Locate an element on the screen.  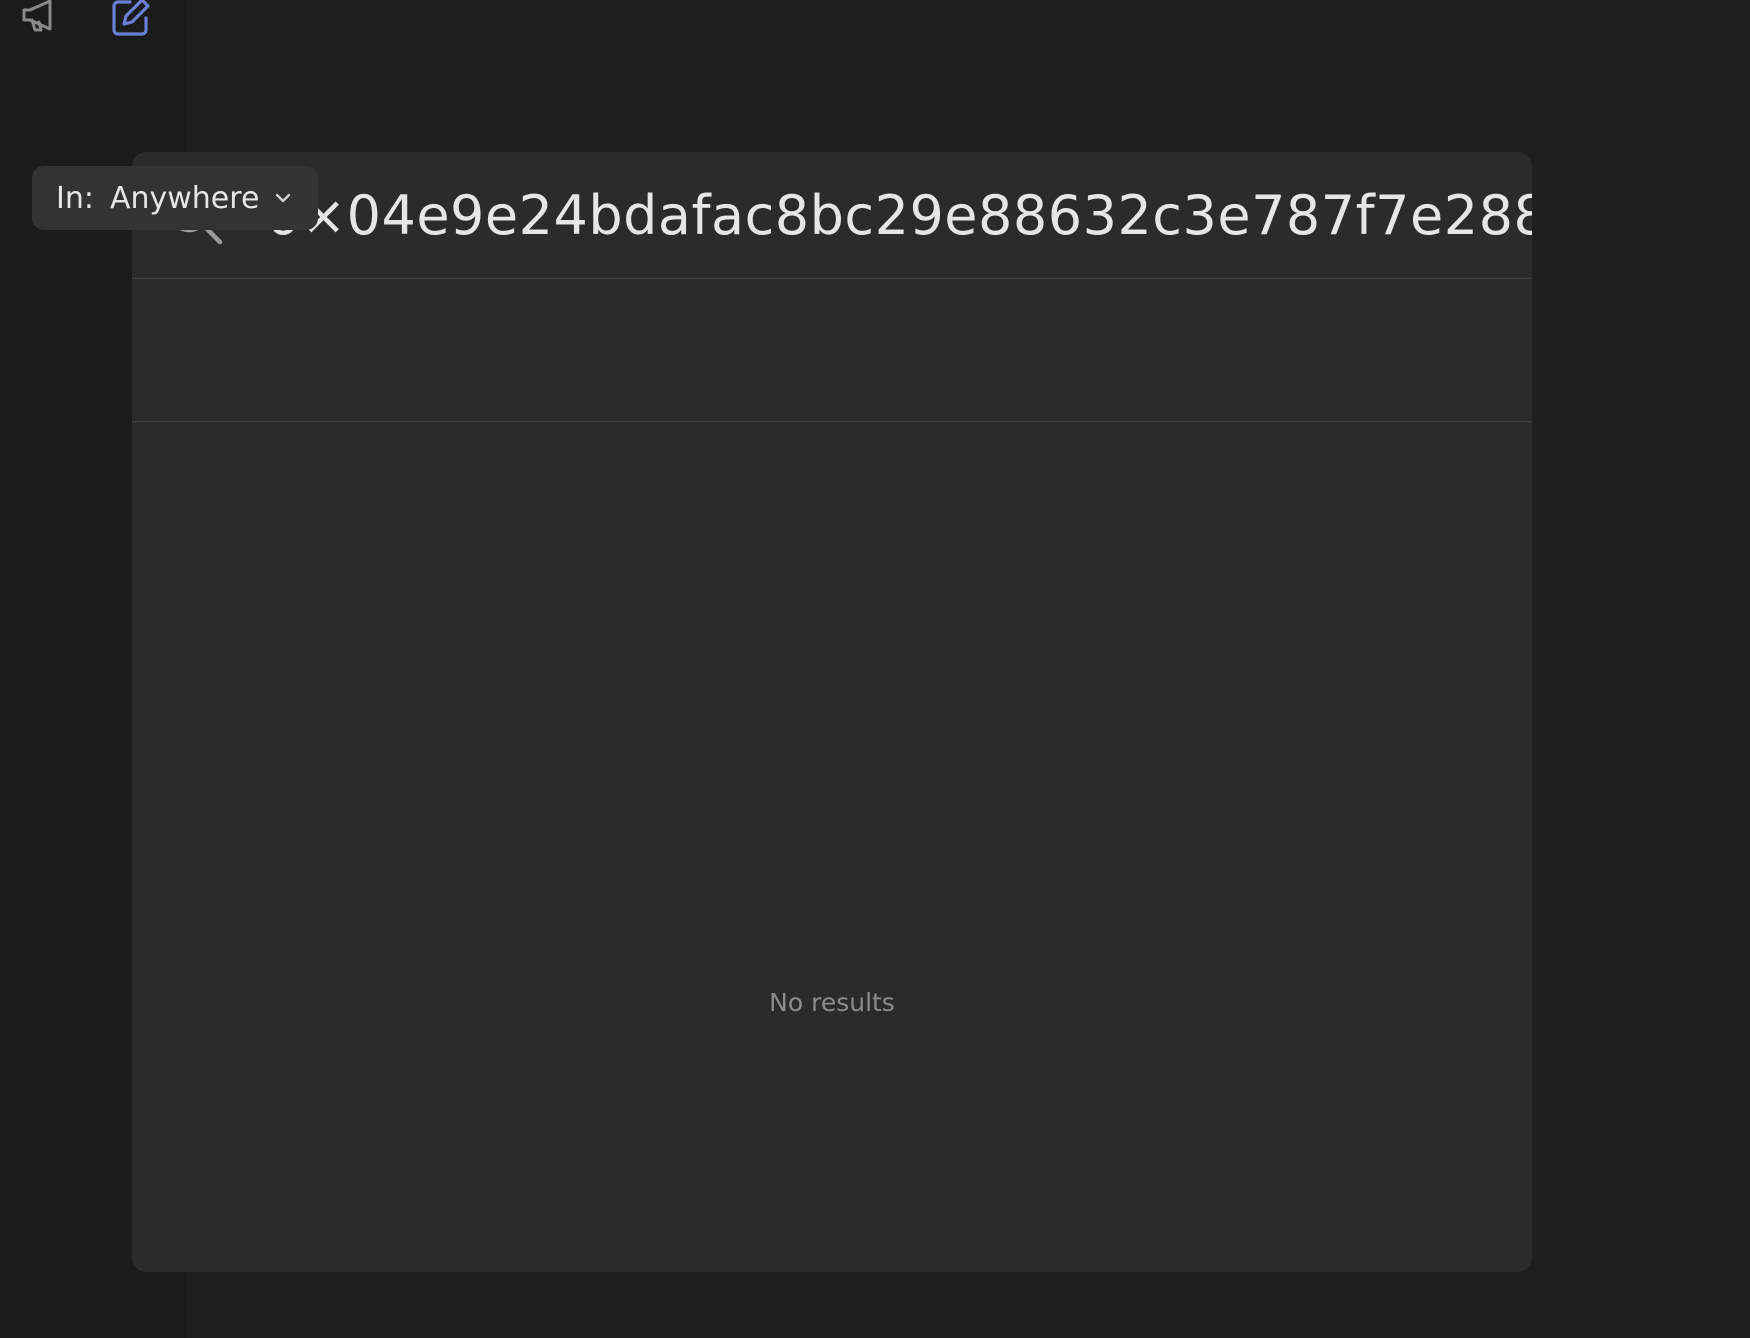
chevron-down-icon is located at coordinates (283, 198).